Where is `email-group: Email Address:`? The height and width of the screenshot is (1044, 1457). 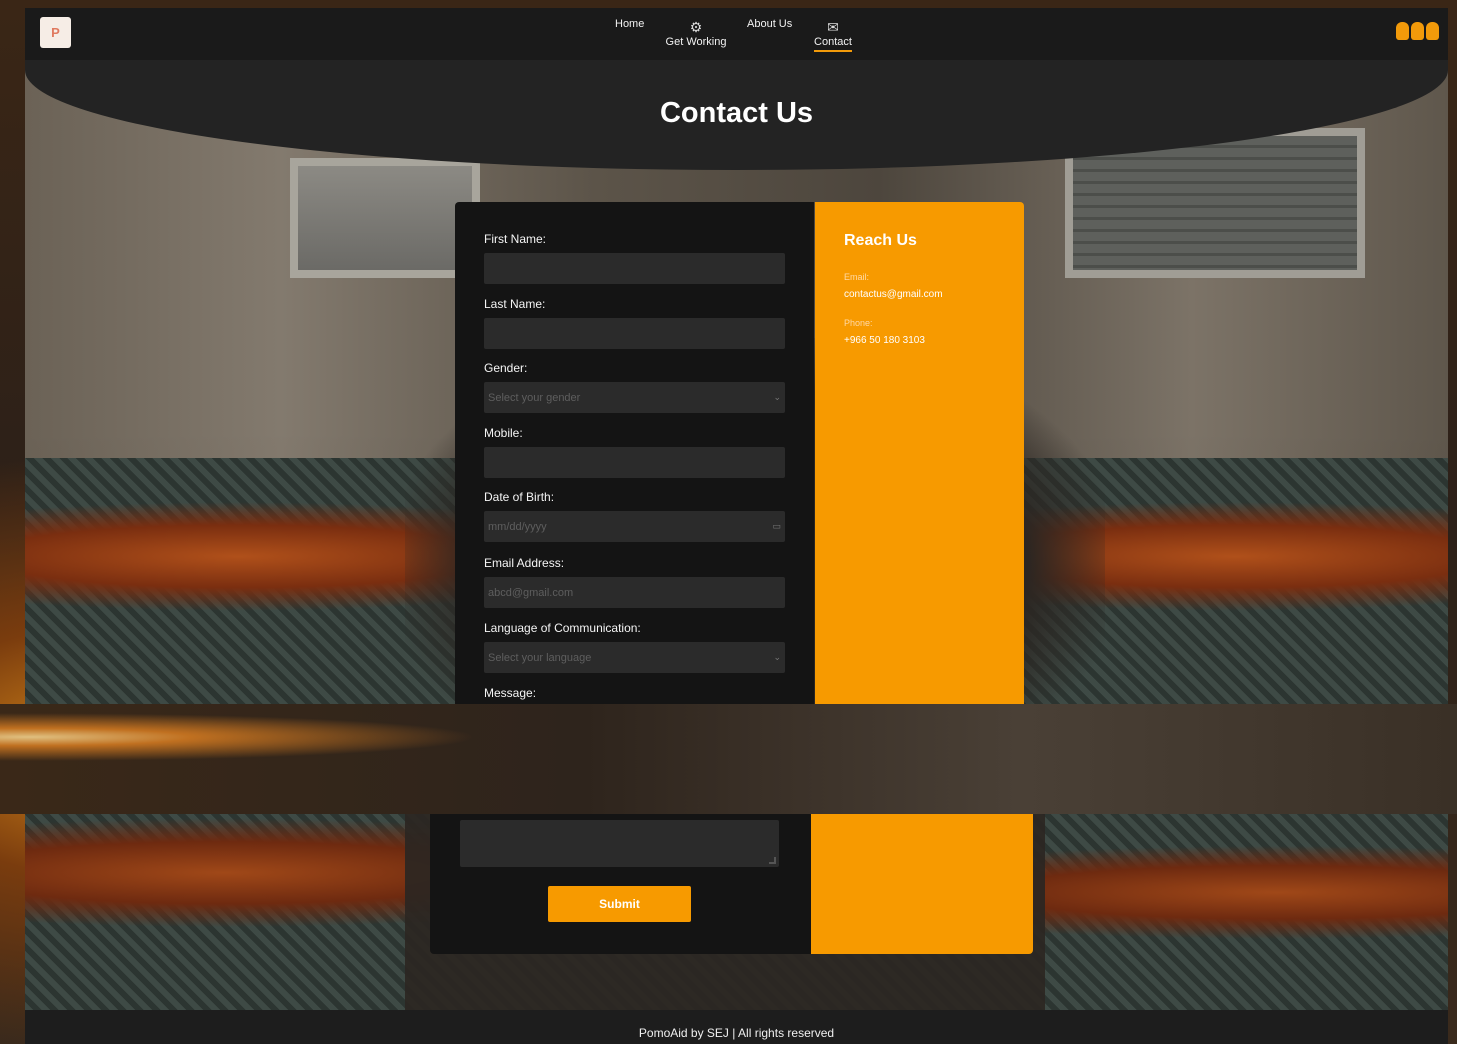
email-group: Email Address: is located at coordinates (634, 582).